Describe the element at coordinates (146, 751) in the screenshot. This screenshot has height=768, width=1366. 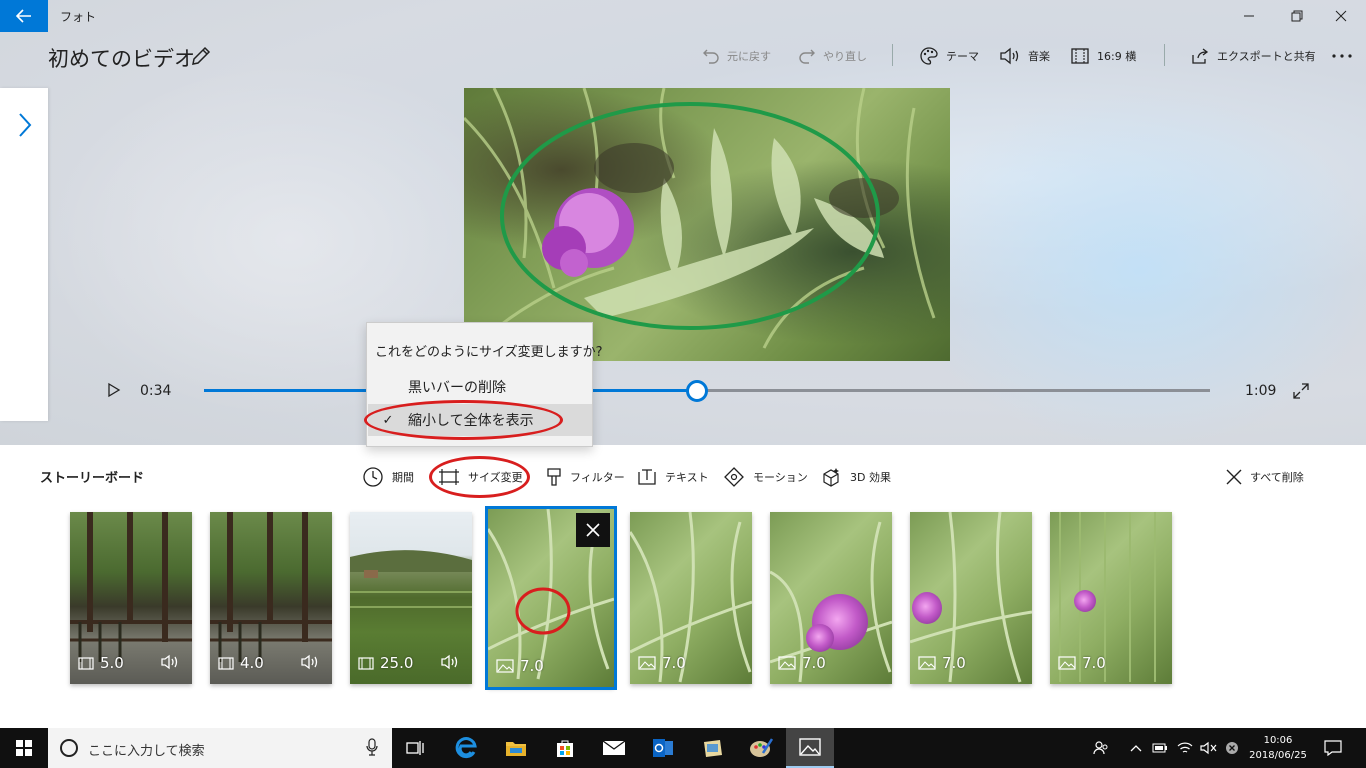
I see `search-placeholder: ここに入力して検索` at that location.